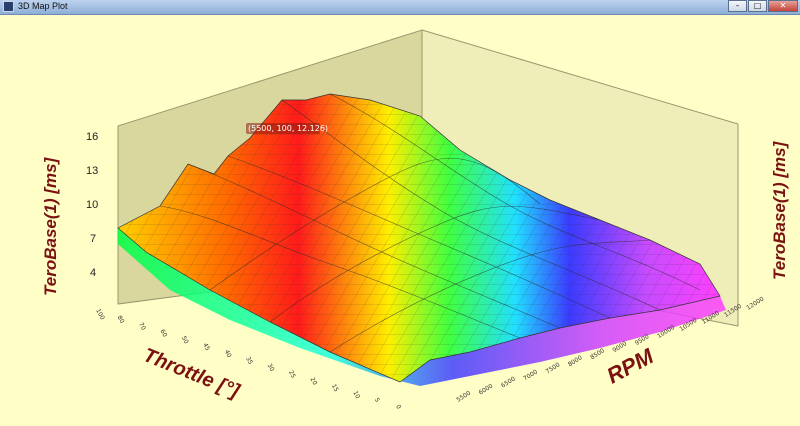 The image size is (800, 426). Describe the element at coordinates (779, 210) in the screenshot. I see `z-axis-title-right: TeroBase(1) [ms]` at that location.